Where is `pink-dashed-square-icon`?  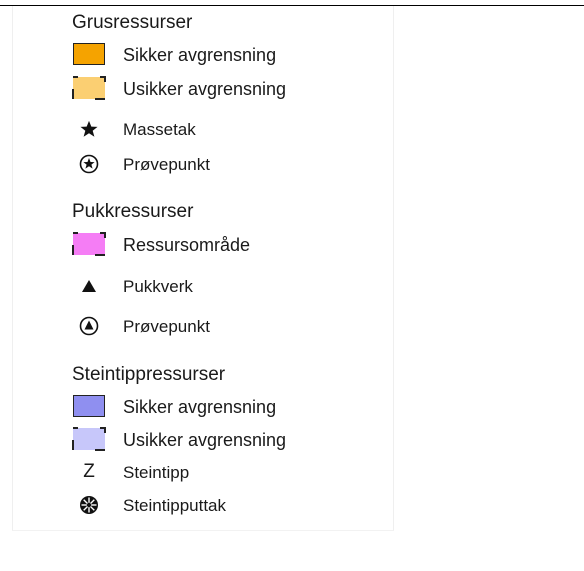 pink-dashed-square-icon is located at coordinates (89, 244).